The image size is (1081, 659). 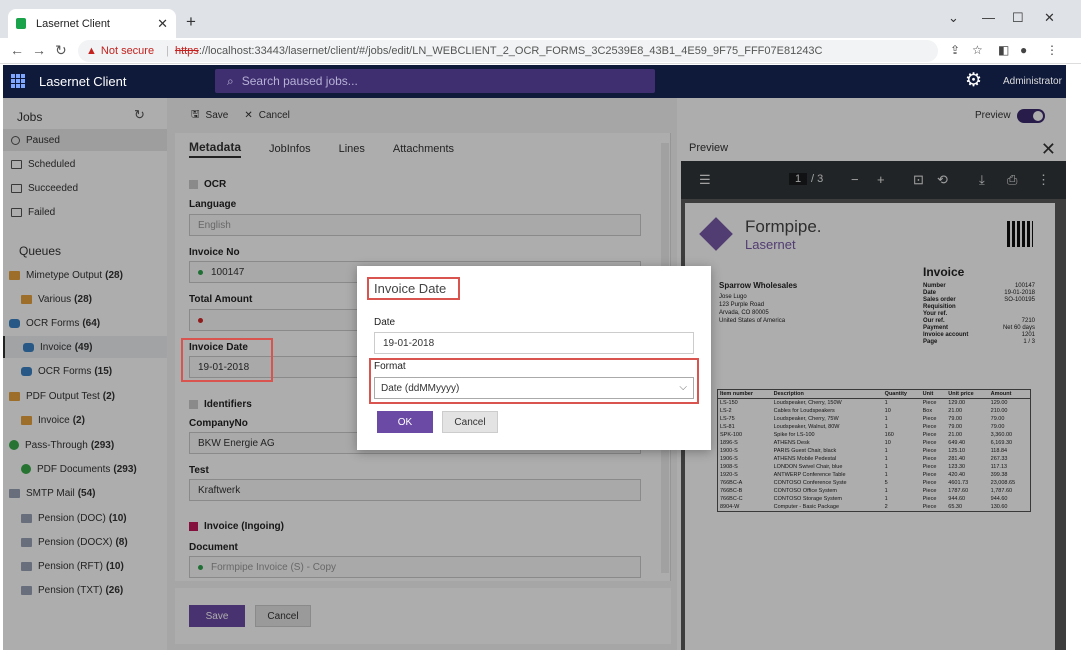 What do you see at coordinates (186, 51) in the screenshot?
I see `url-scheme: https` at bounding box center [186, 51].